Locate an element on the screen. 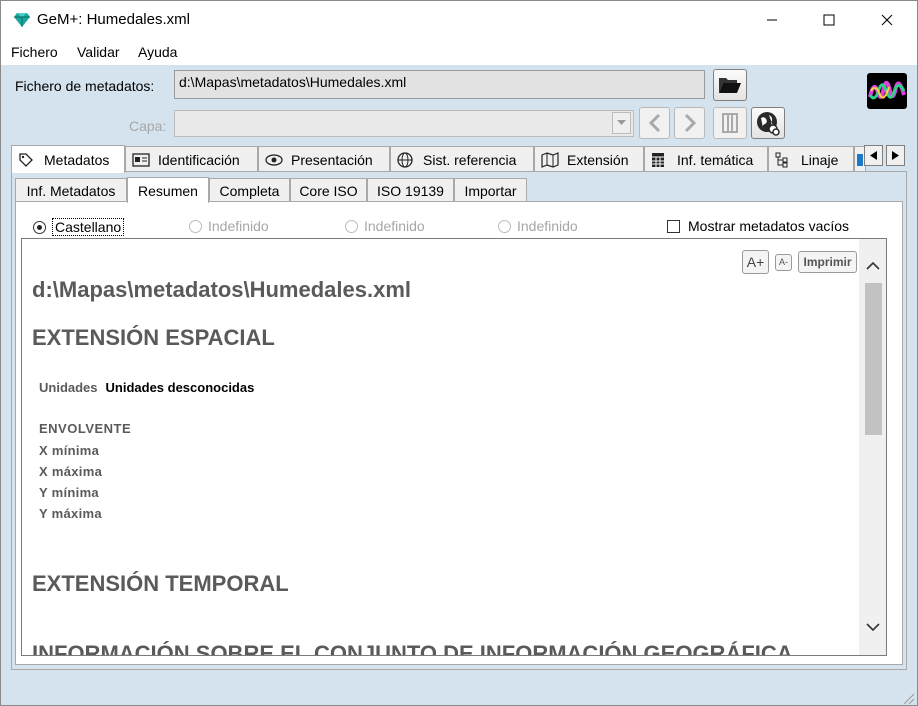 This screenshot has width=918, height=706. arrow-left-icon is located at coordinates (873, 155).